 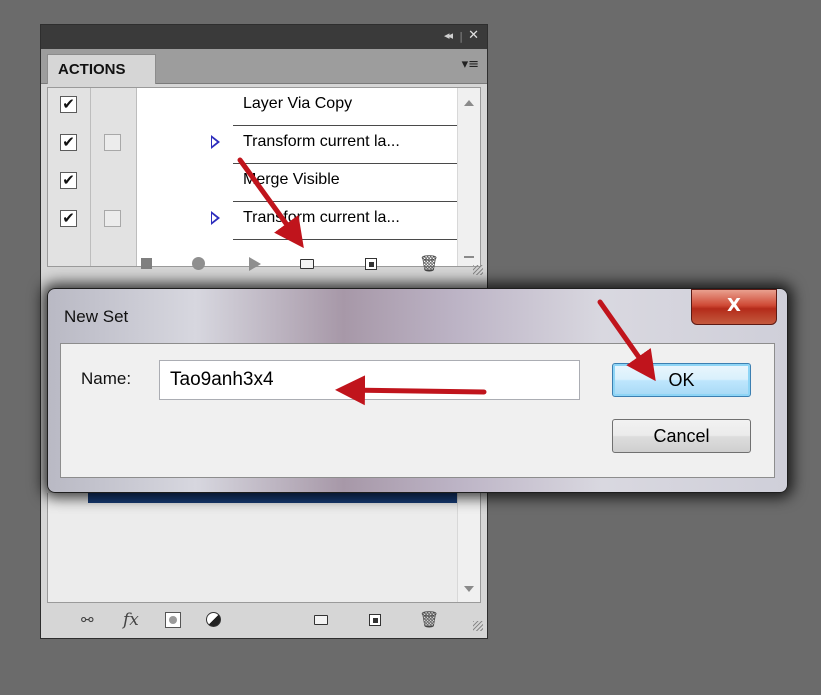 I want to click on action-label: Layer Via Copy, so click(x=298, y=103).